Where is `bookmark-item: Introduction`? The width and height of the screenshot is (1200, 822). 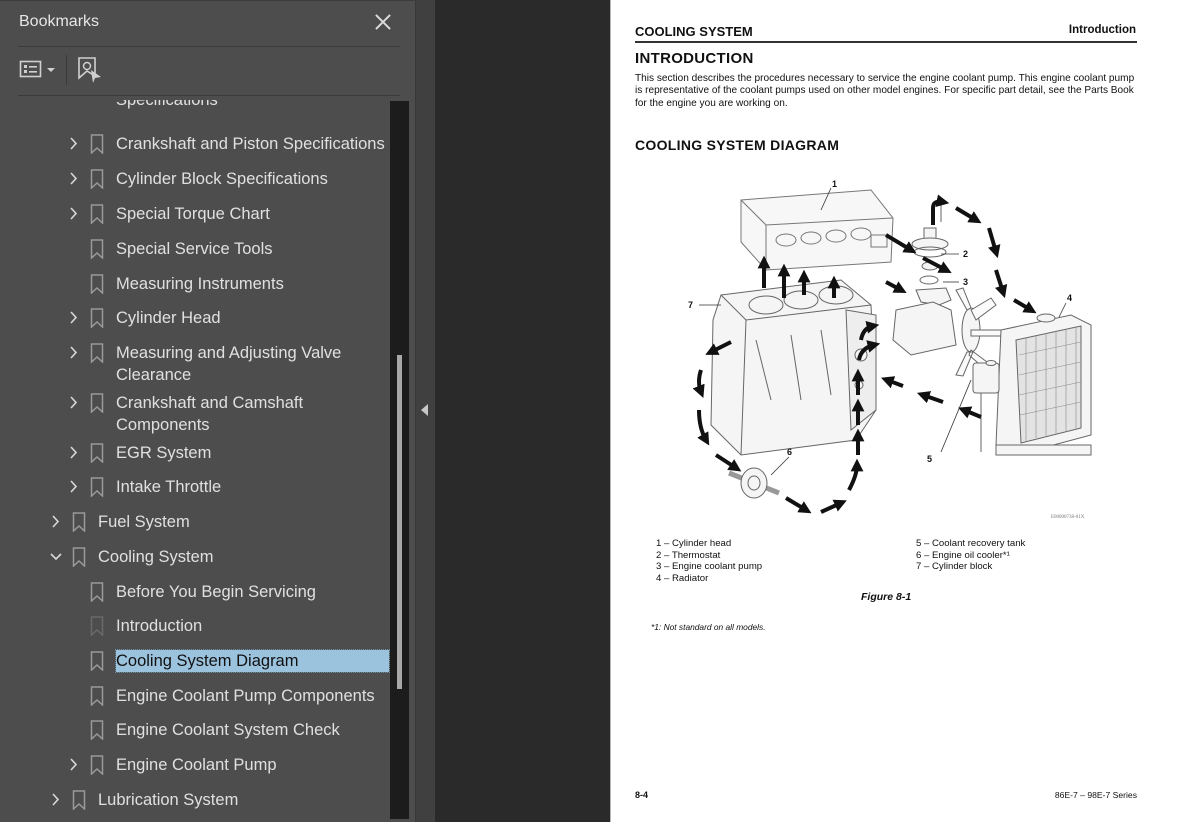
bookmark-item: Introduction is located at coordinates (195, 627).